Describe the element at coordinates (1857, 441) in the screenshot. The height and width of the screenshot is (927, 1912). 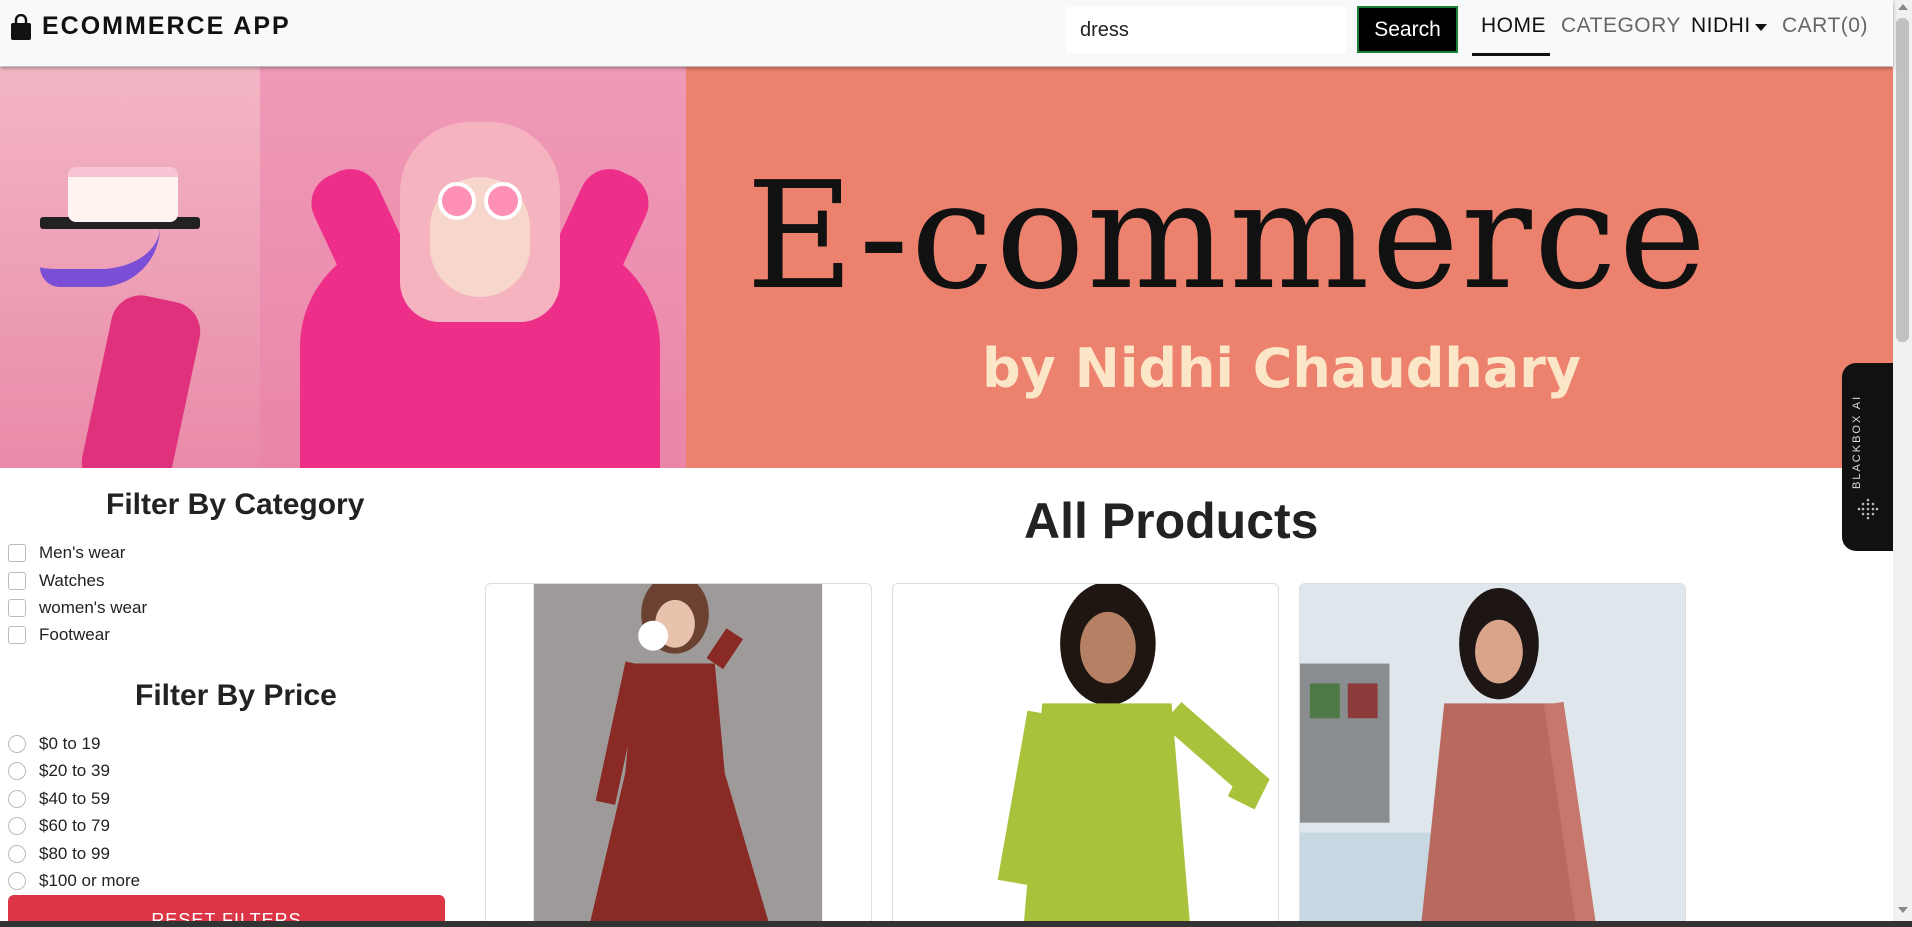
I see `blackbox-ai-label: BLACKBOX AI` at that location.